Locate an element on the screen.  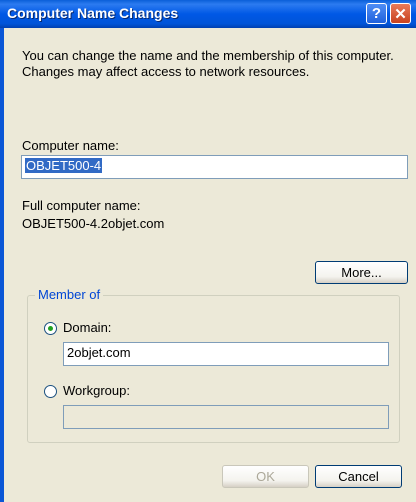
member-of-legend: Member of is located at coordinates (69, 294).